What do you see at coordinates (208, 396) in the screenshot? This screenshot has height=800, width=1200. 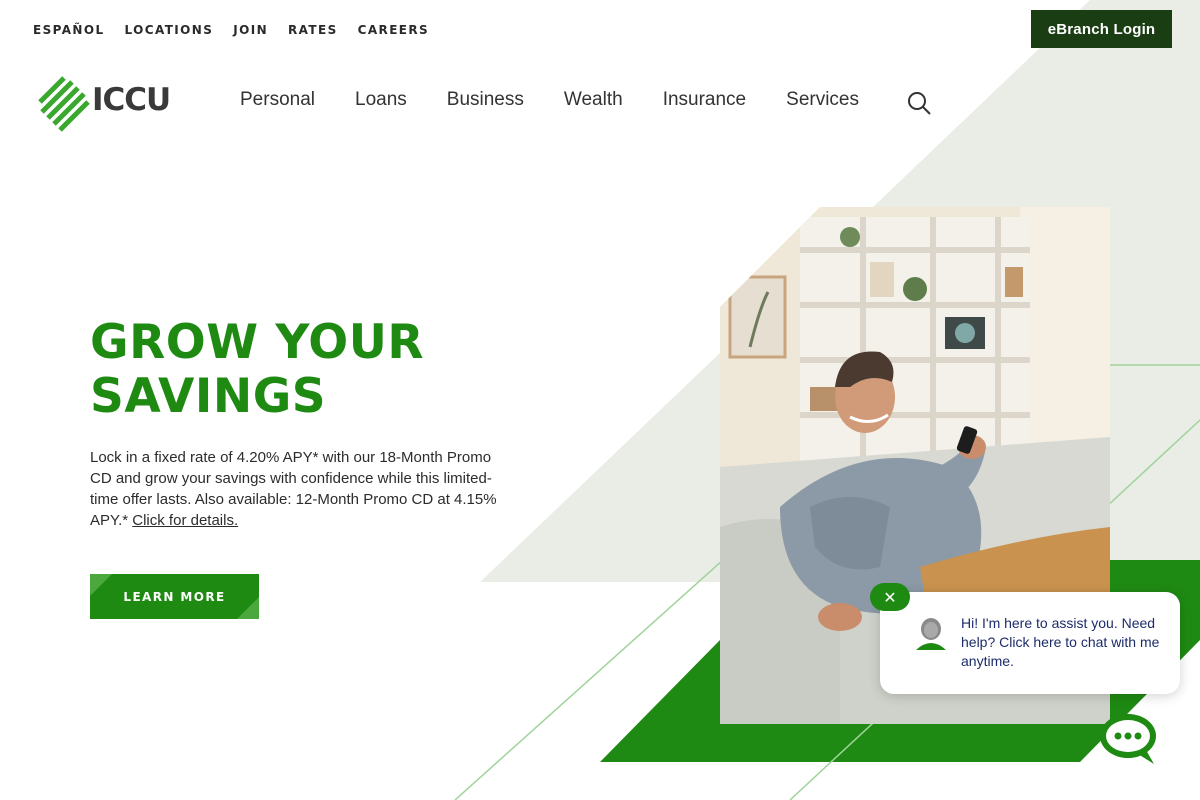 I see `hero-title-line2: SAVINGS` at bounding box center [208, 396].